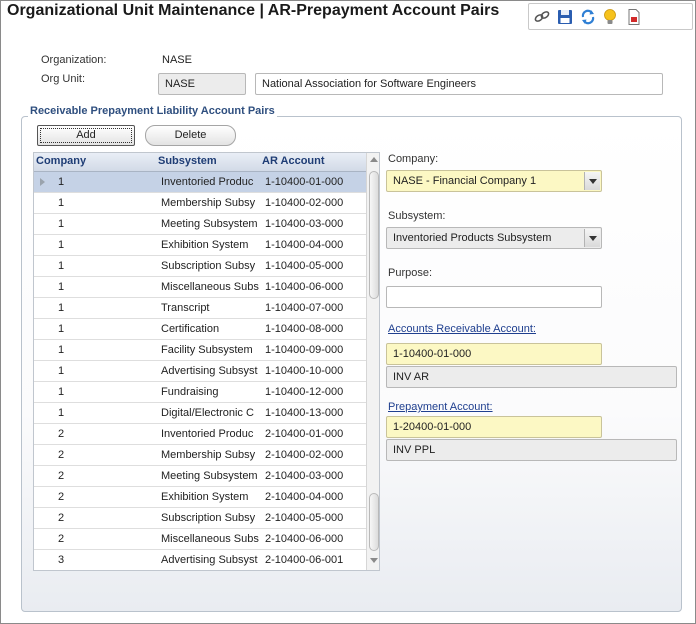  What do you see at coordinates (304, 371) in the screenshot?
I see `ar-account-cell: 1-10400-10-000` at bounding box center [304, 371].